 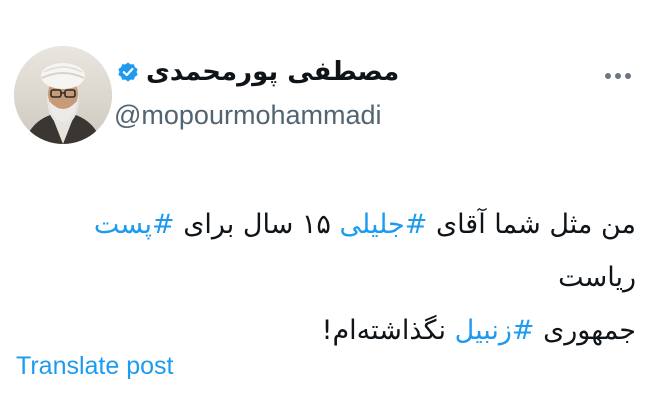 I want to click on tweet-text-segment: نگذاشته‌ام!, so click(x=388, y=330).